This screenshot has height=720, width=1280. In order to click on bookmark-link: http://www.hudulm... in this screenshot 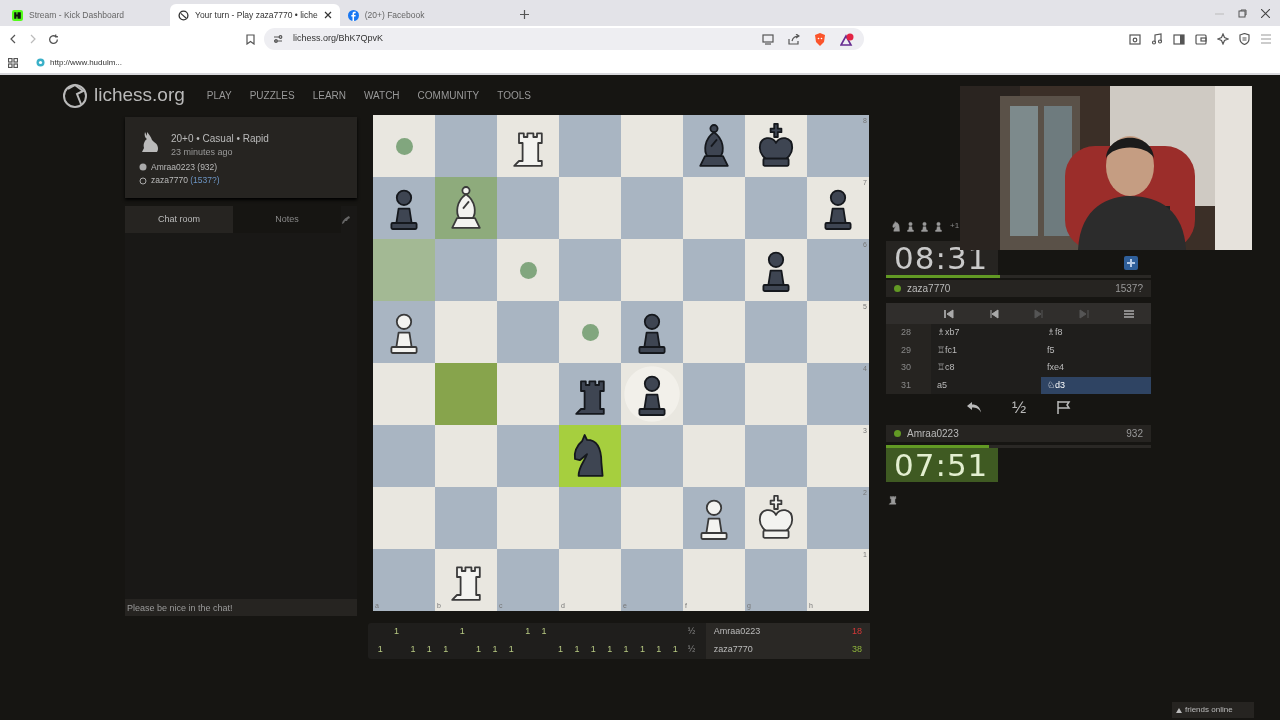, I will do `click(79, 62)`.